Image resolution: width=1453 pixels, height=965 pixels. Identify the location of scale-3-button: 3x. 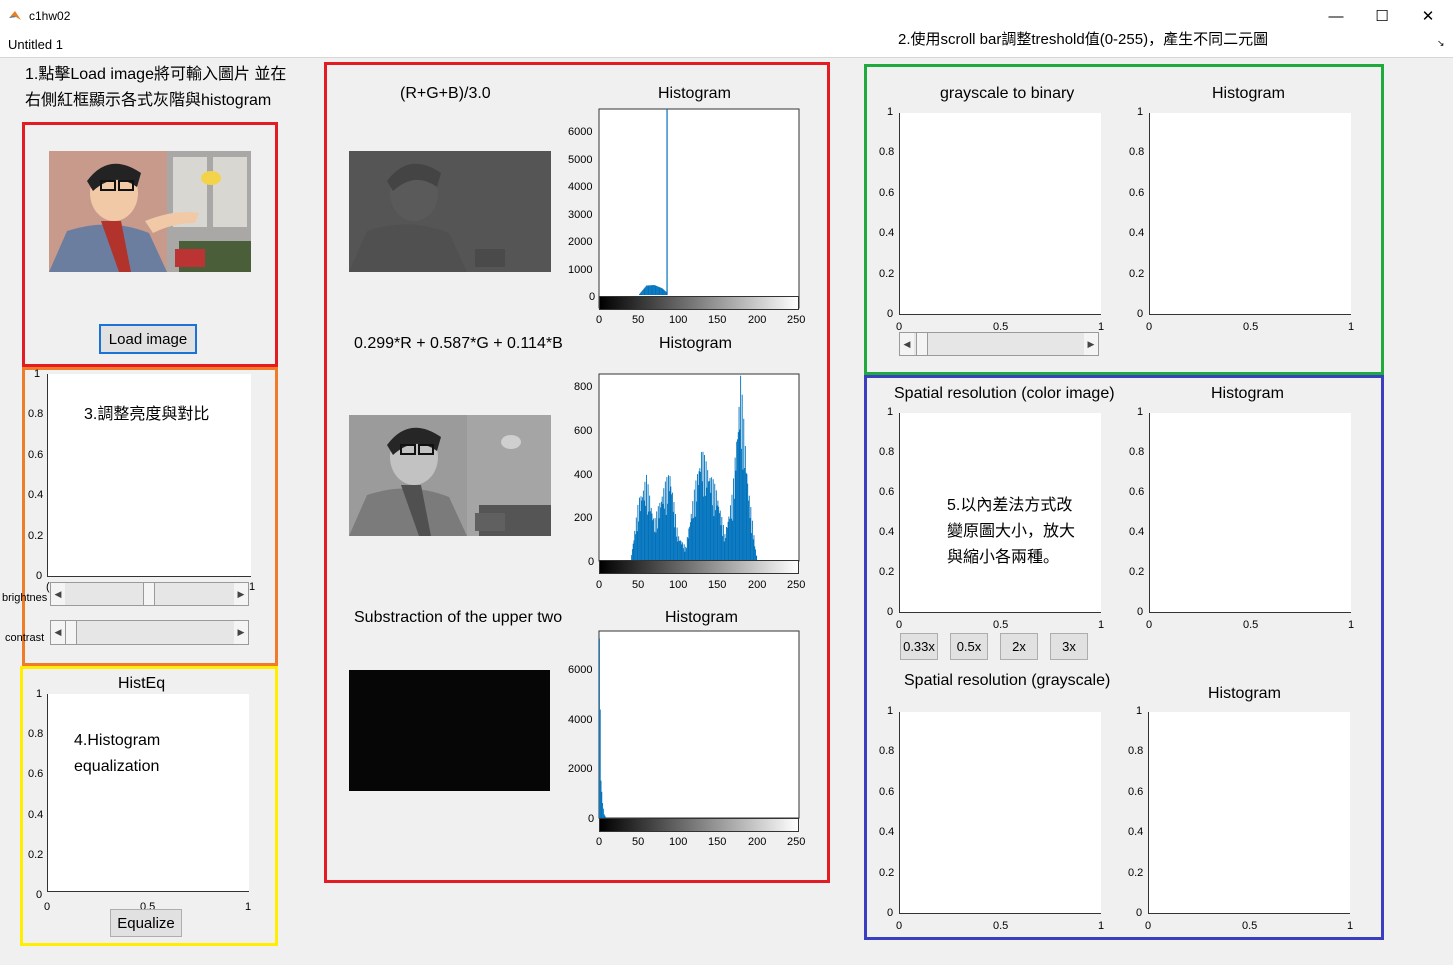
(1069, 646).